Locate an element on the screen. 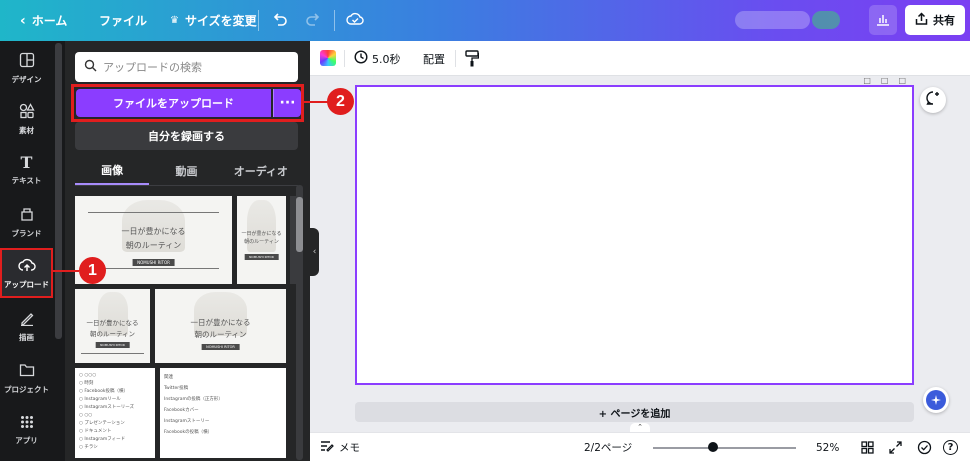  tab-videos: 動画 is located at coordinates (186, 171).